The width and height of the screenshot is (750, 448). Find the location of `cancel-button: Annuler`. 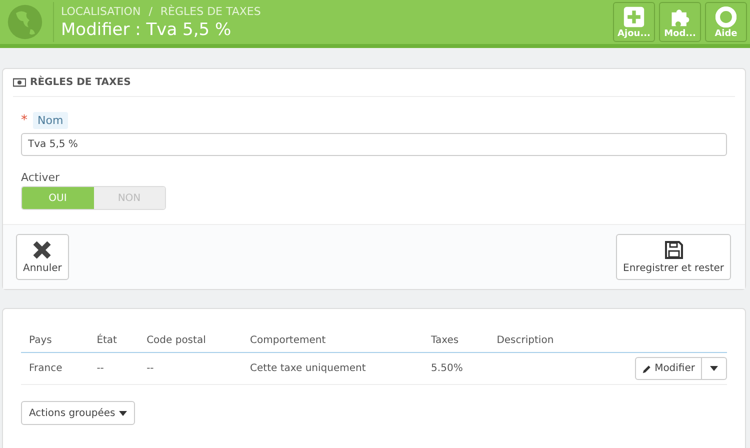

cancel-button: Annuler is located at coordinates (42, 257).